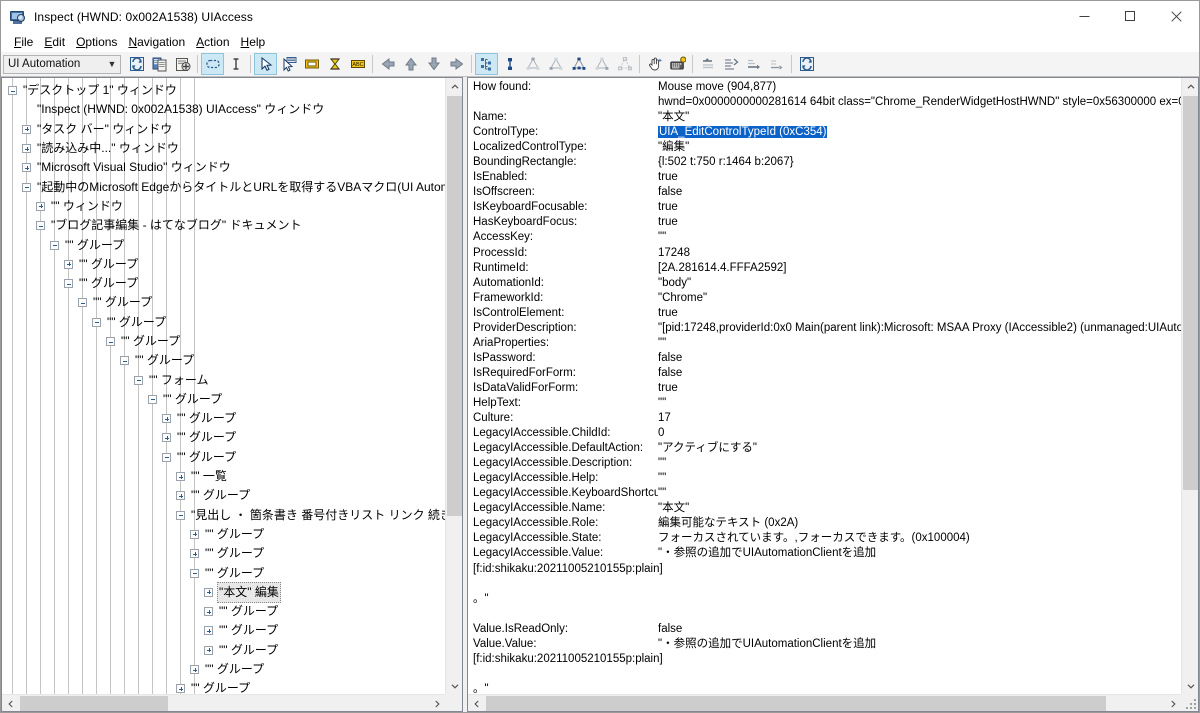  Describe the element at coordinates (24, 42) in the screenshot. I see `menu-file: File` at that location.